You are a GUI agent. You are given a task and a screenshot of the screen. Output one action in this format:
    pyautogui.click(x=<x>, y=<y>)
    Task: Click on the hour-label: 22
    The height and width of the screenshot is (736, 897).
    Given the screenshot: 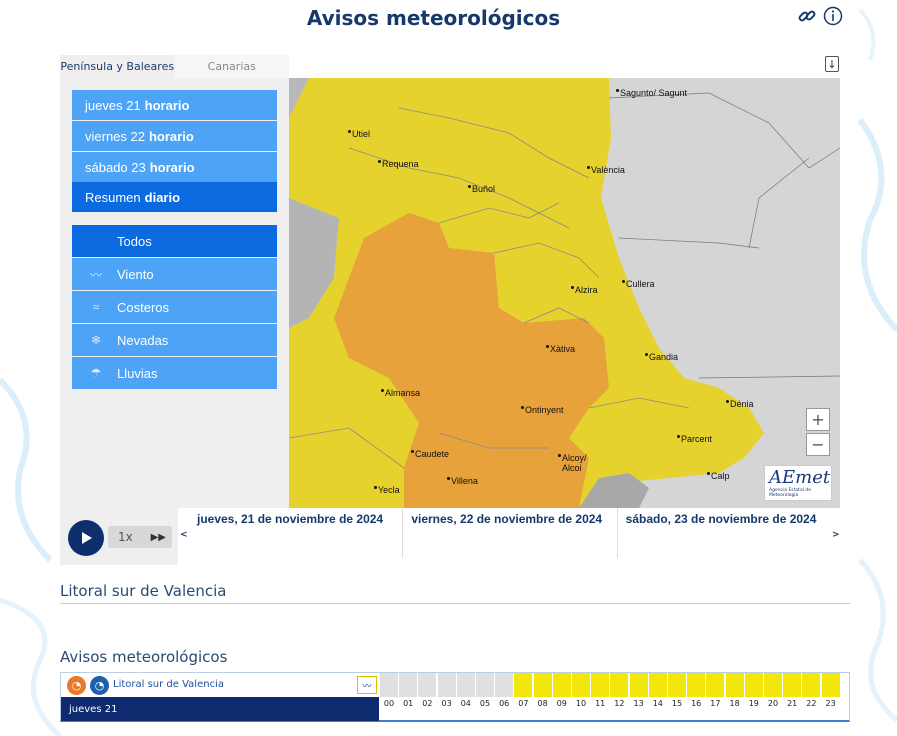 What is the action you would take?
    pyautogui.click(x=811, y=703)
    